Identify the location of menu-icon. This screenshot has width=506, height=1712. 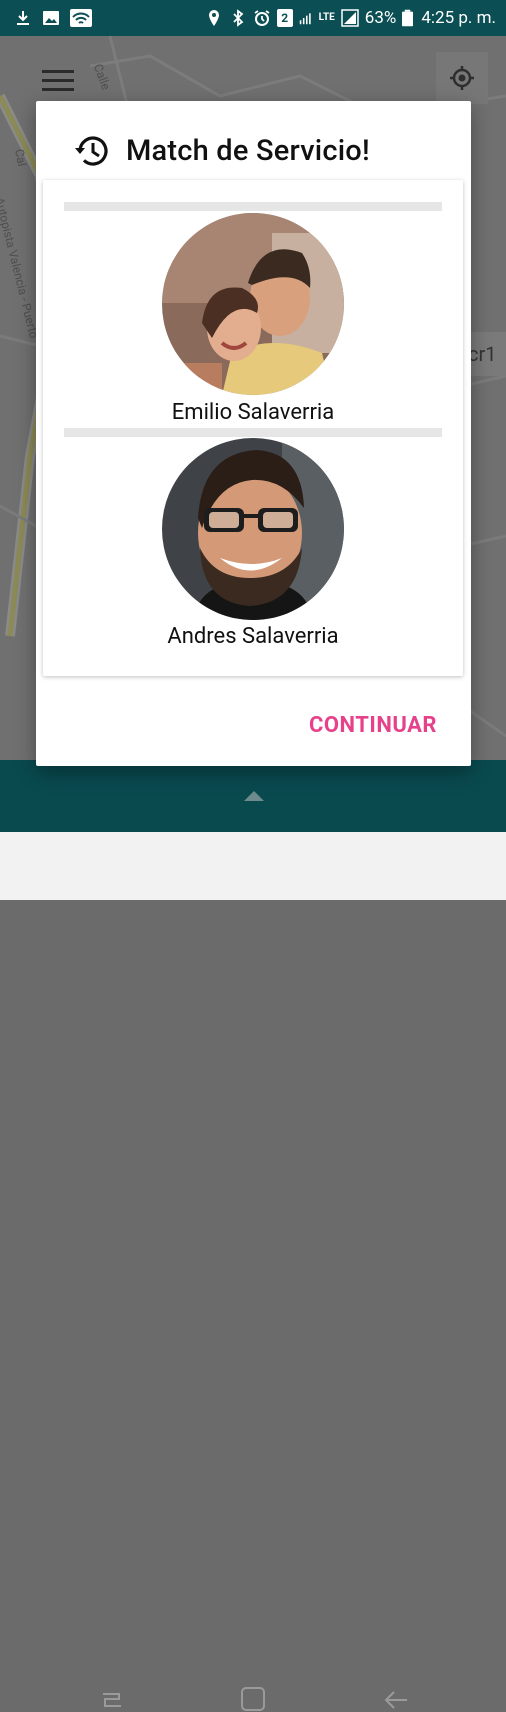
(59, 83).